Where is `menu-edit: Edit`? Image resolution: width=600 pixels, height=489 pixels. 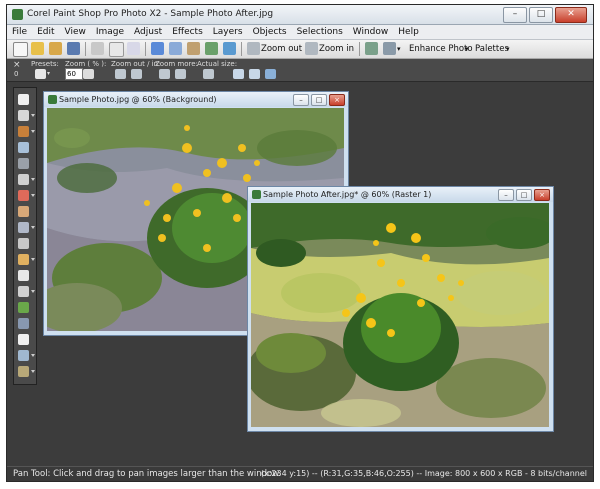
menu-edit: Edit is located at coordinates (45, 32).